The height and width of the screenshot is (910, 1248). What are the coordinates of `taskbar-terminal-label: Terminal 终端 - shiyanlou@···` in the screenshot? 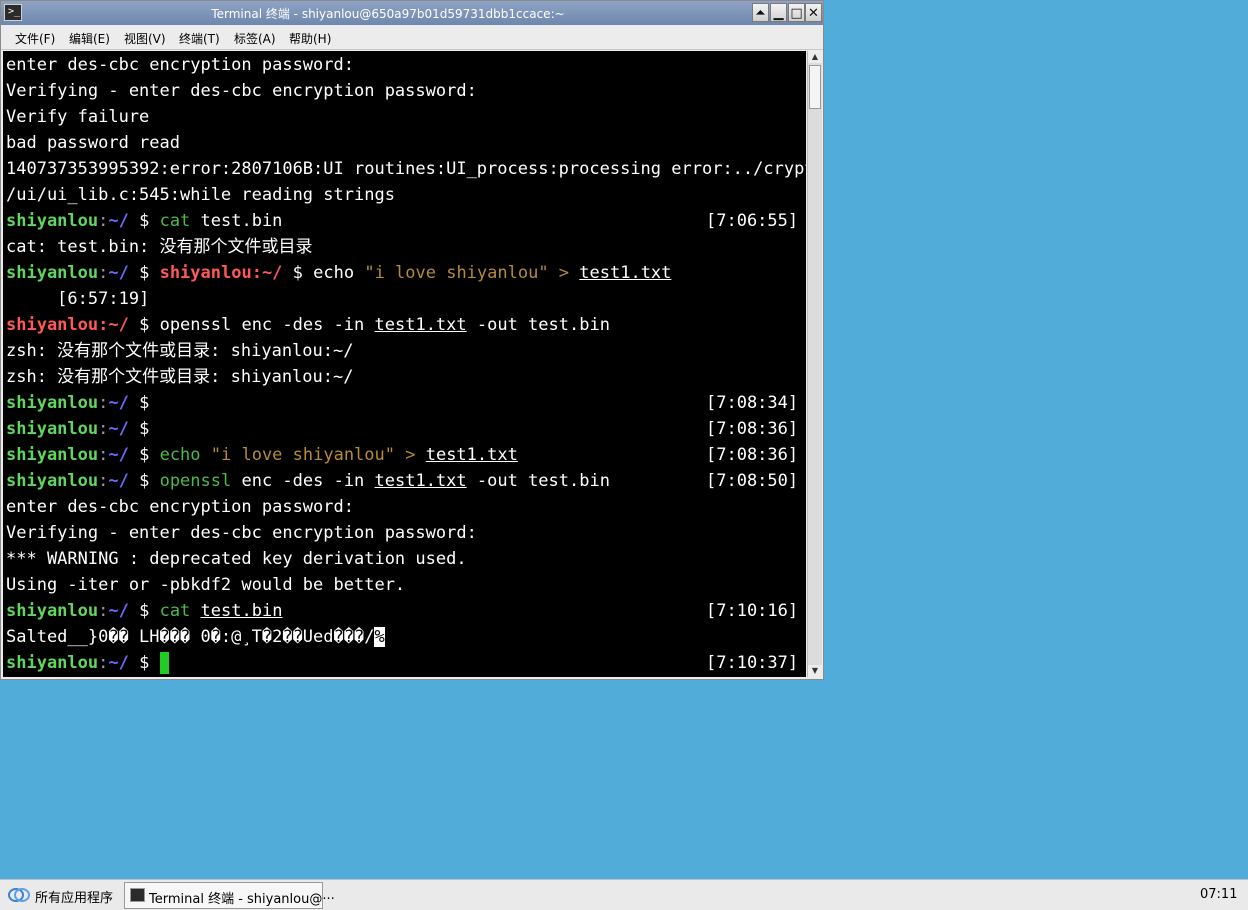 It's located at (242, 899).